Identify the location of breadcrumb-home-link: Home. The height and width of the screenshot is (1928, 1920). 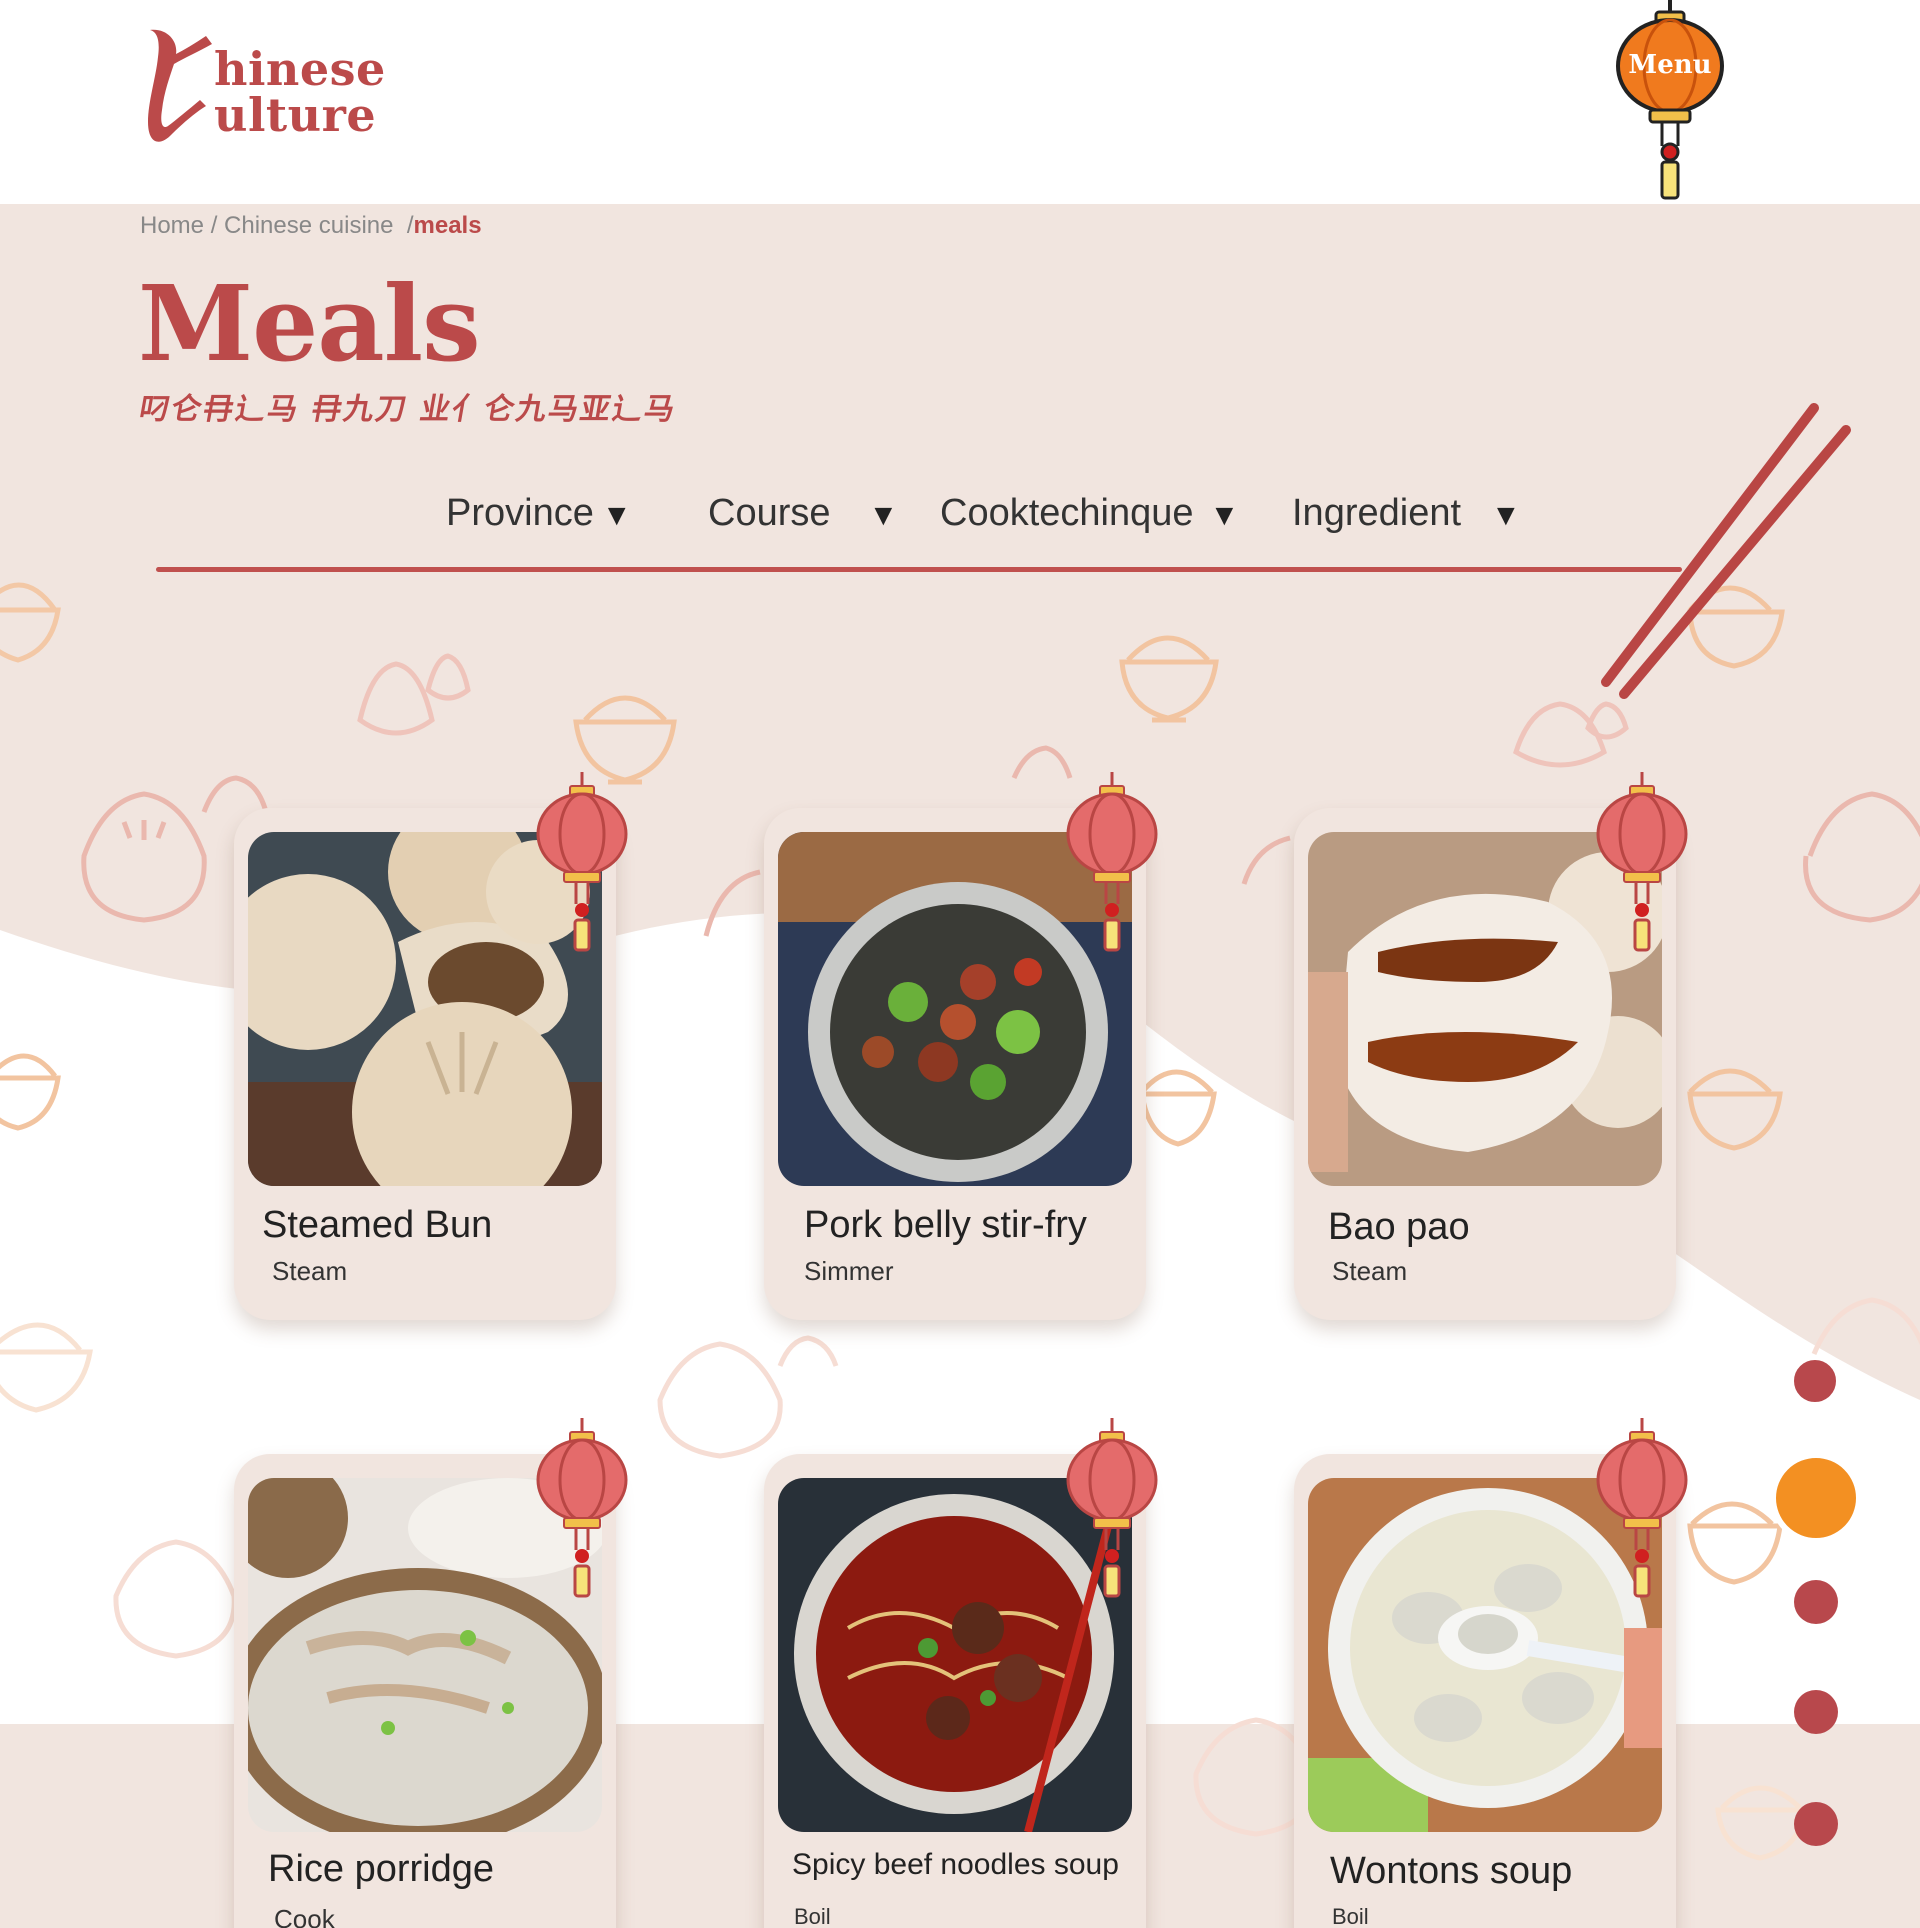
(172, 225).